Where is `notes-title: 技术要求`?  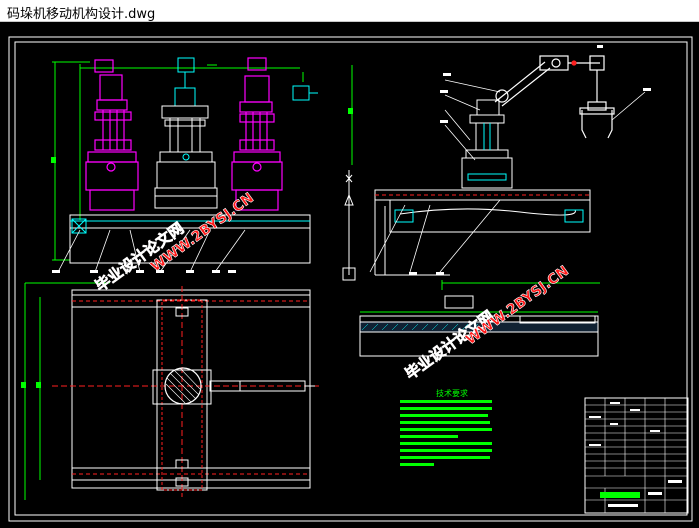 notes-title: 技术要求 is located at coordinates (452, 393).